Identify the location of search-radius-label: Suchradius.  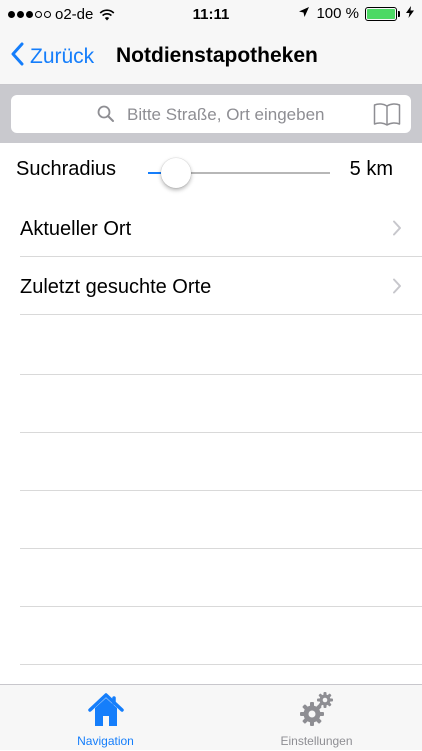
(66, 169).